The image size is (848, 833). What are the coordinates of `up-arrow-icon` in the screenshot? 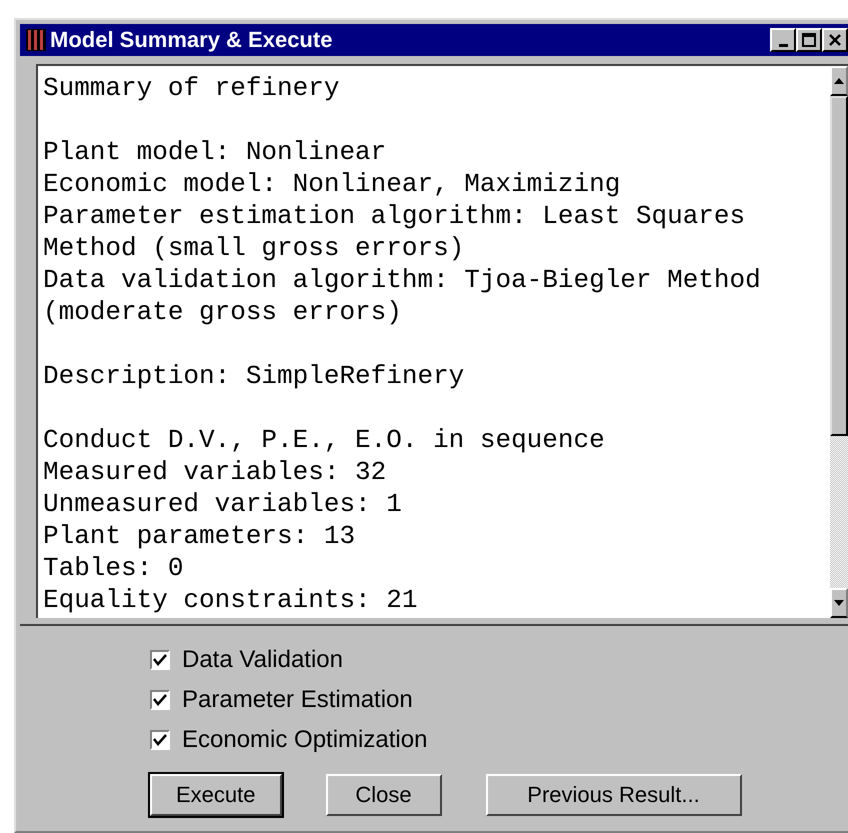 It's located at (839, 81).